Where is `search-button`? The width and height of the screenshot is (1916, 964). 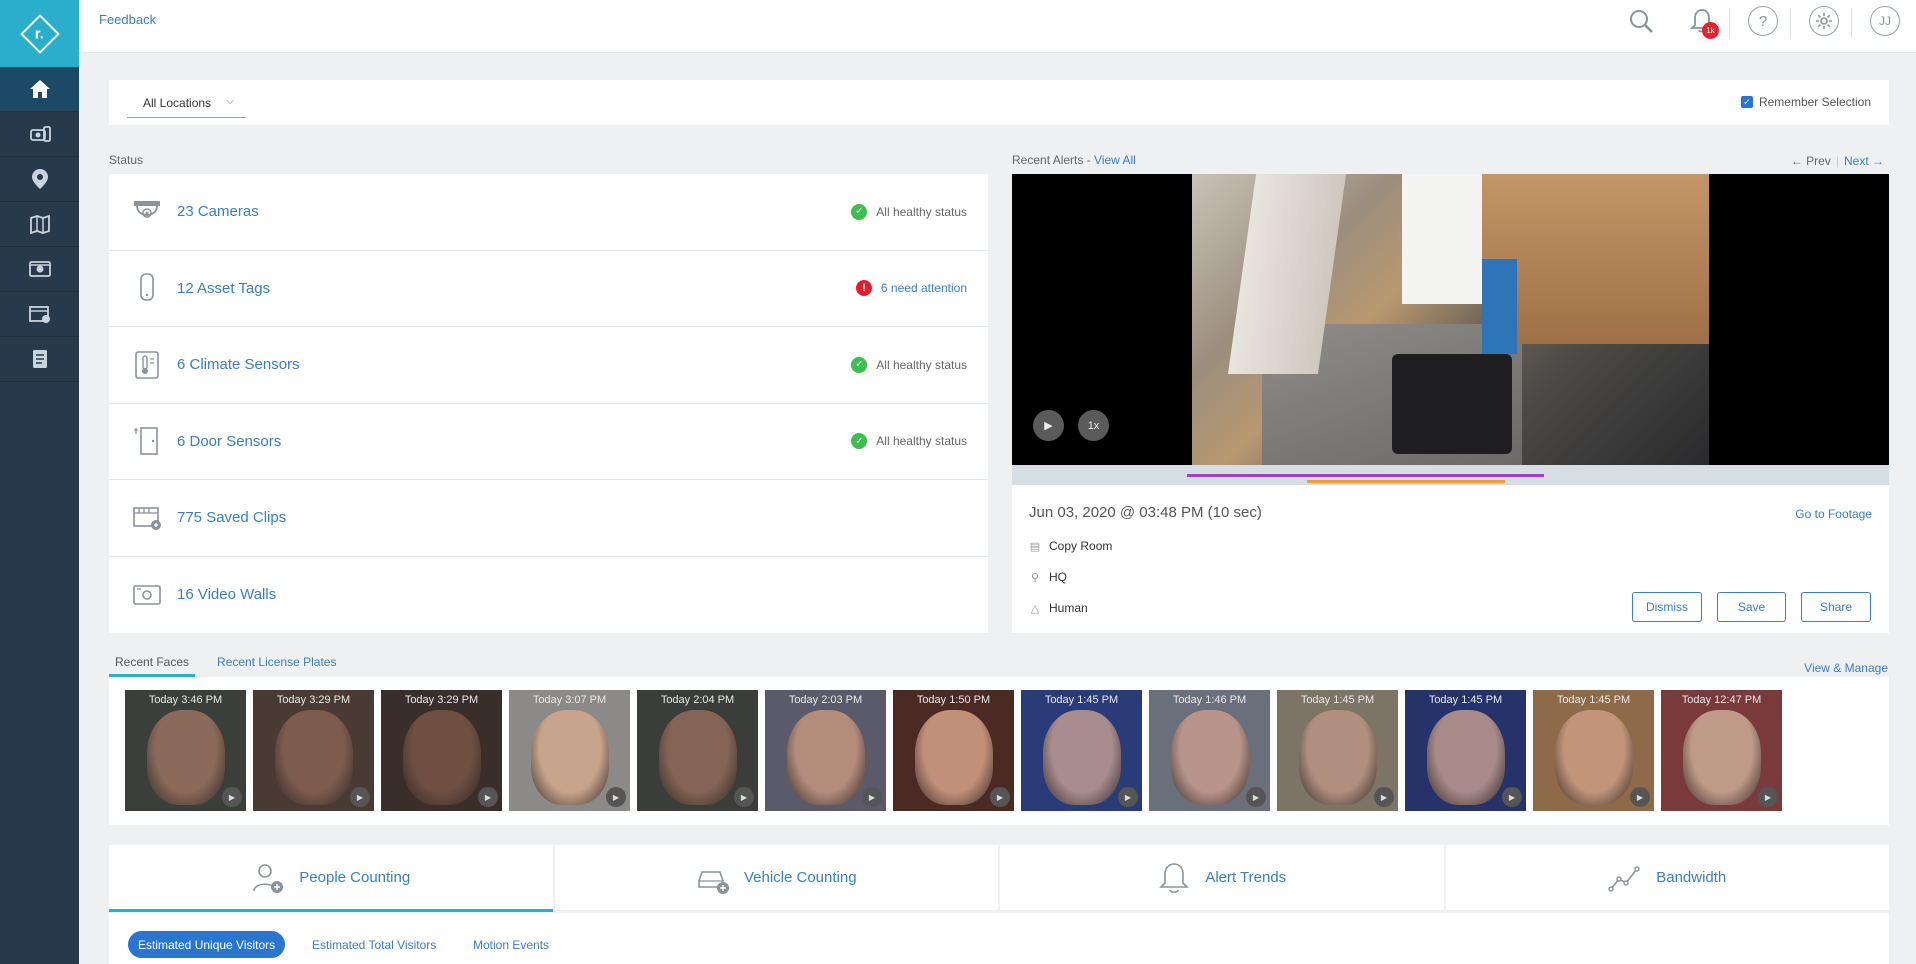 search-button is located at coordinates (1641, 21).